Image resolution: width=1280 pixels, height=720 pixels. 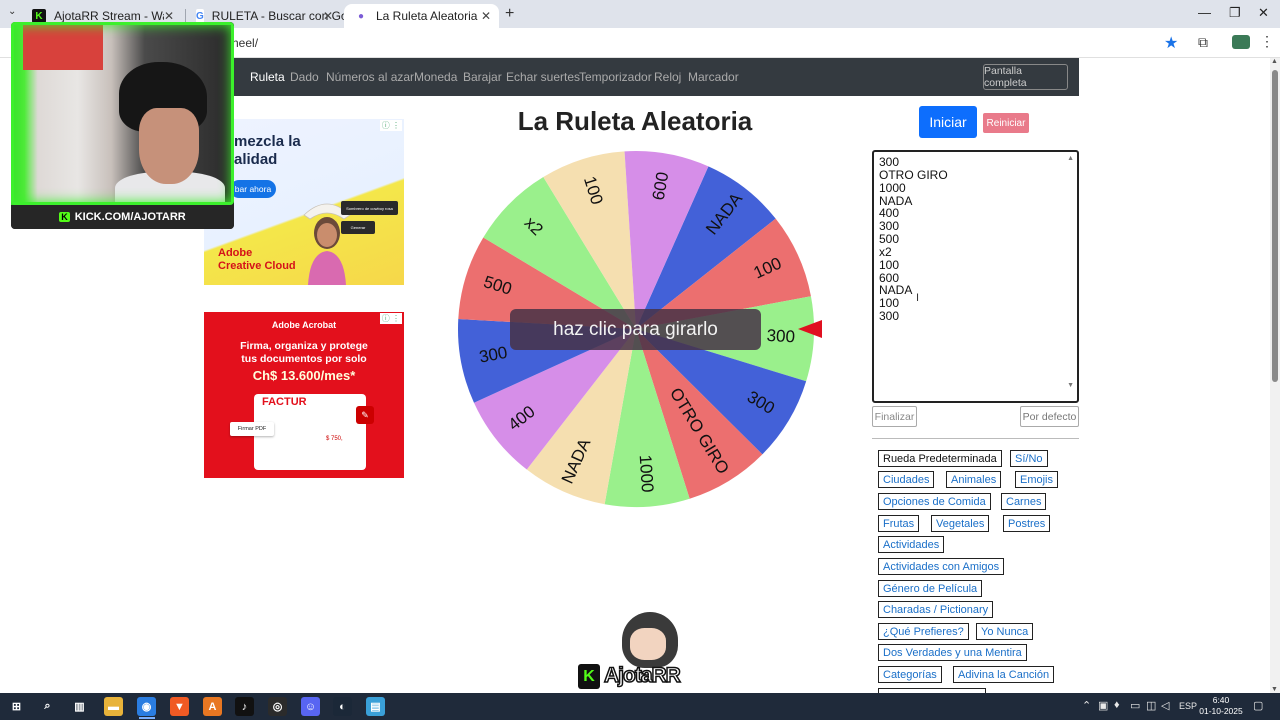 I want to click on entry-line: 400, so click(x=889, y=213).